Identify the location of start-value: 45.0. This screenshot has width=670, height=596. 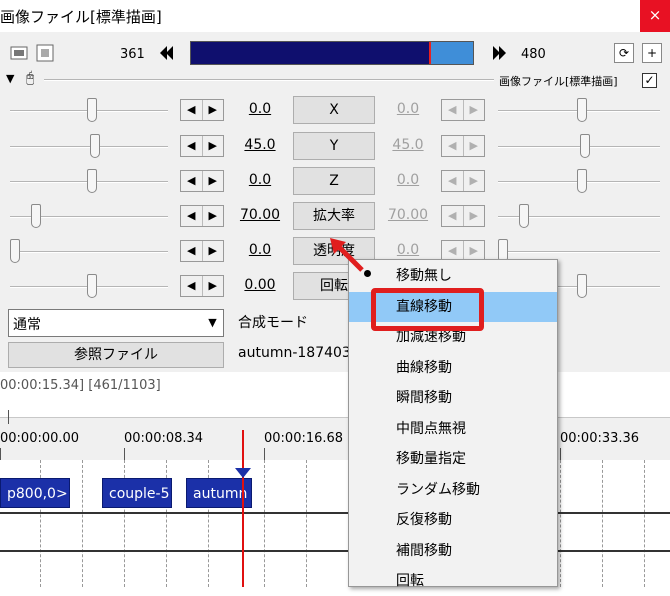
(260, 145).